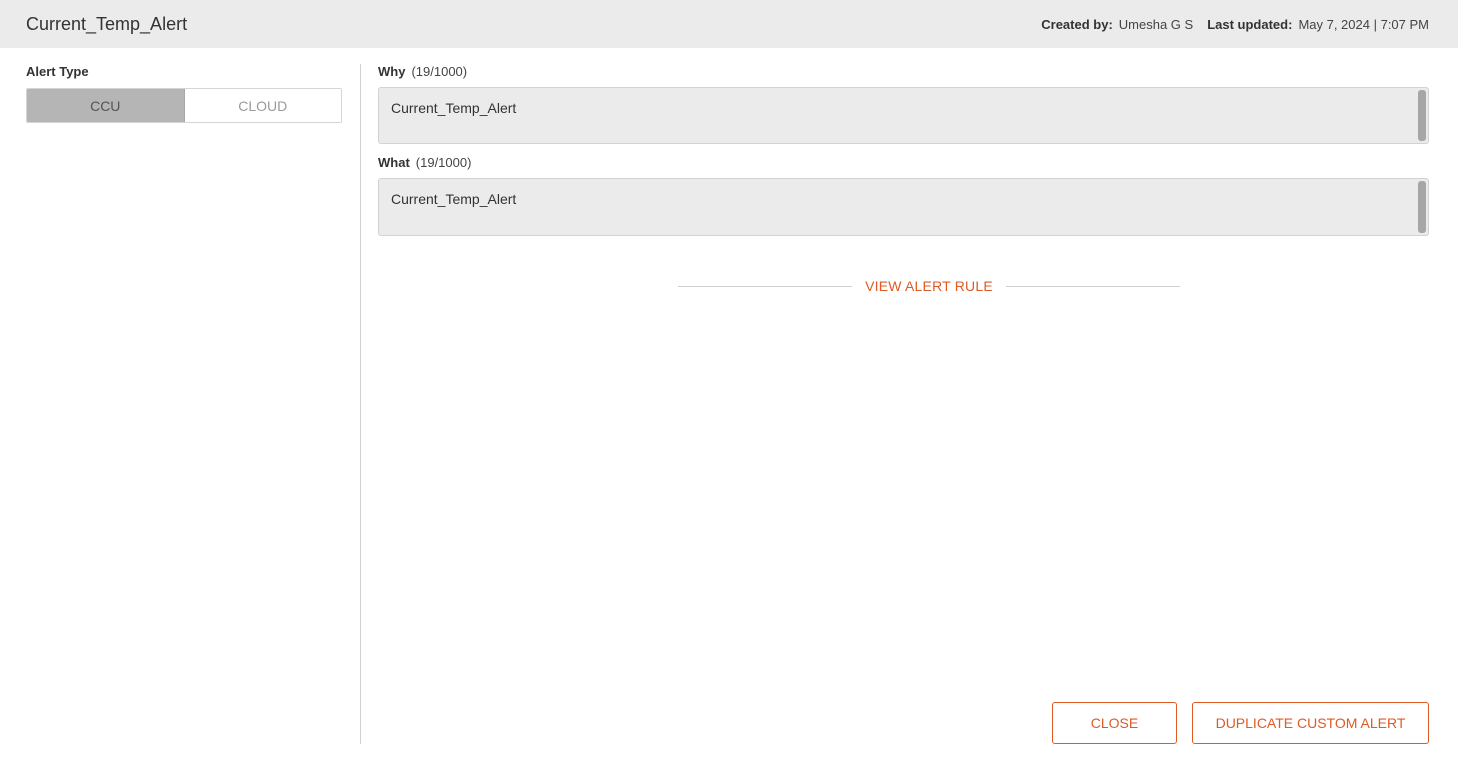 The height and width of the screenshot is (771, 1458). I want to click on view-alert-rule-link: VIEW ALERT RULE, so click(929, 286).